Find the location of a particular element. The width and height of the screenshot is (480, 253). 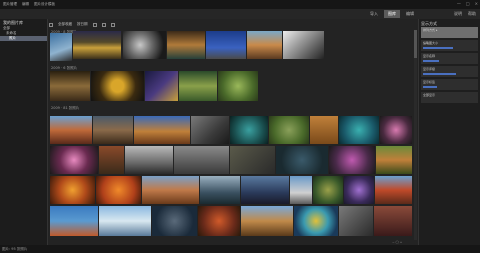

panel-item-label: 显示评级 is located at coordinates (429, 69).